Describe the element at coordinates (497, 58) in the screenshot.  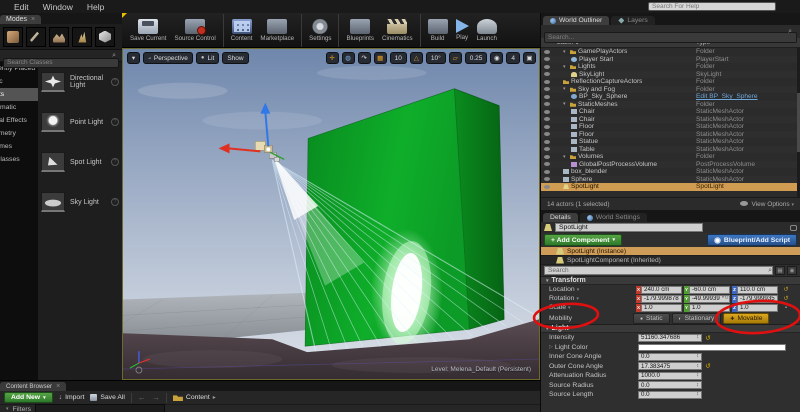
I see `camera-speed-icon: ◉` at that location.